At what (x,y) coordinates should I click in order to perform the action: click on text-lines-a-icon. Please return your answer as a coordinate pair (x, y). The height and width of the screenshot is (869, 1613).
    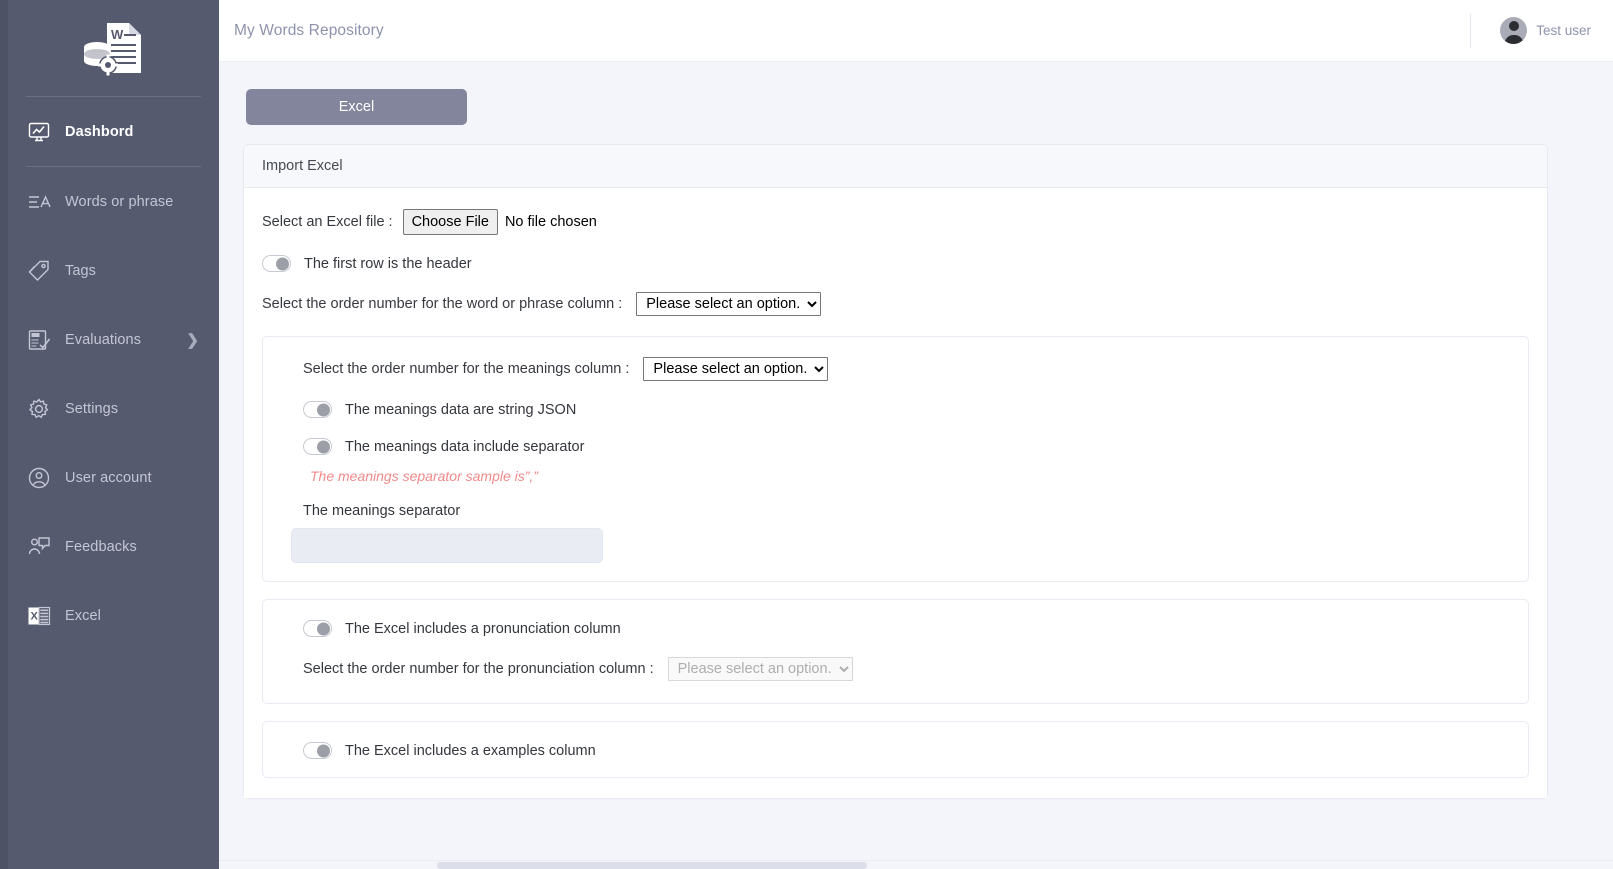
    Looking at the image, I should click on (39, 202).